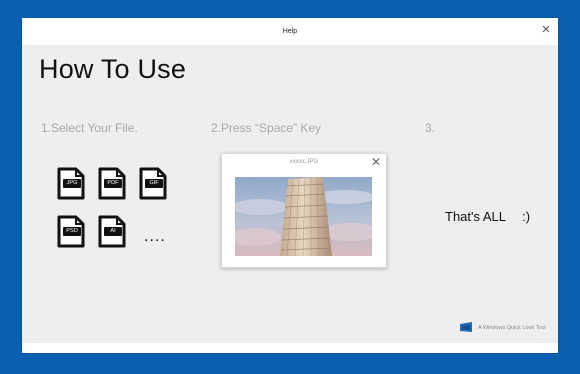 This screenshot has width=580, height=374. I want to click on title-bar: Help ✕, so click(290, 31).